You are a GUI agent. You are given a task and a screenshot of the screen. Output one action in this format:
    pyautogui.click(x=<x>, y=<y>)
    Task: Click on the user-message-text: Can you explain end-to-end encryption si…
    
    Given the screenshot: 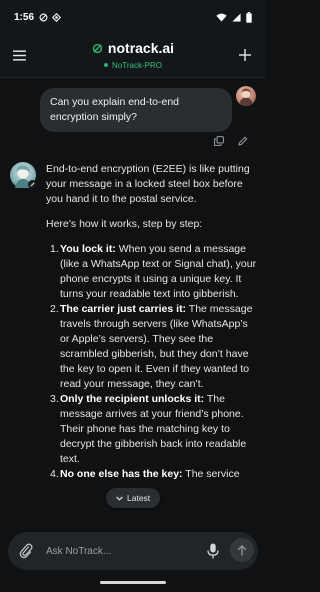 What is the action you would take?
    pyautogui.click(x=115, y=109)
    